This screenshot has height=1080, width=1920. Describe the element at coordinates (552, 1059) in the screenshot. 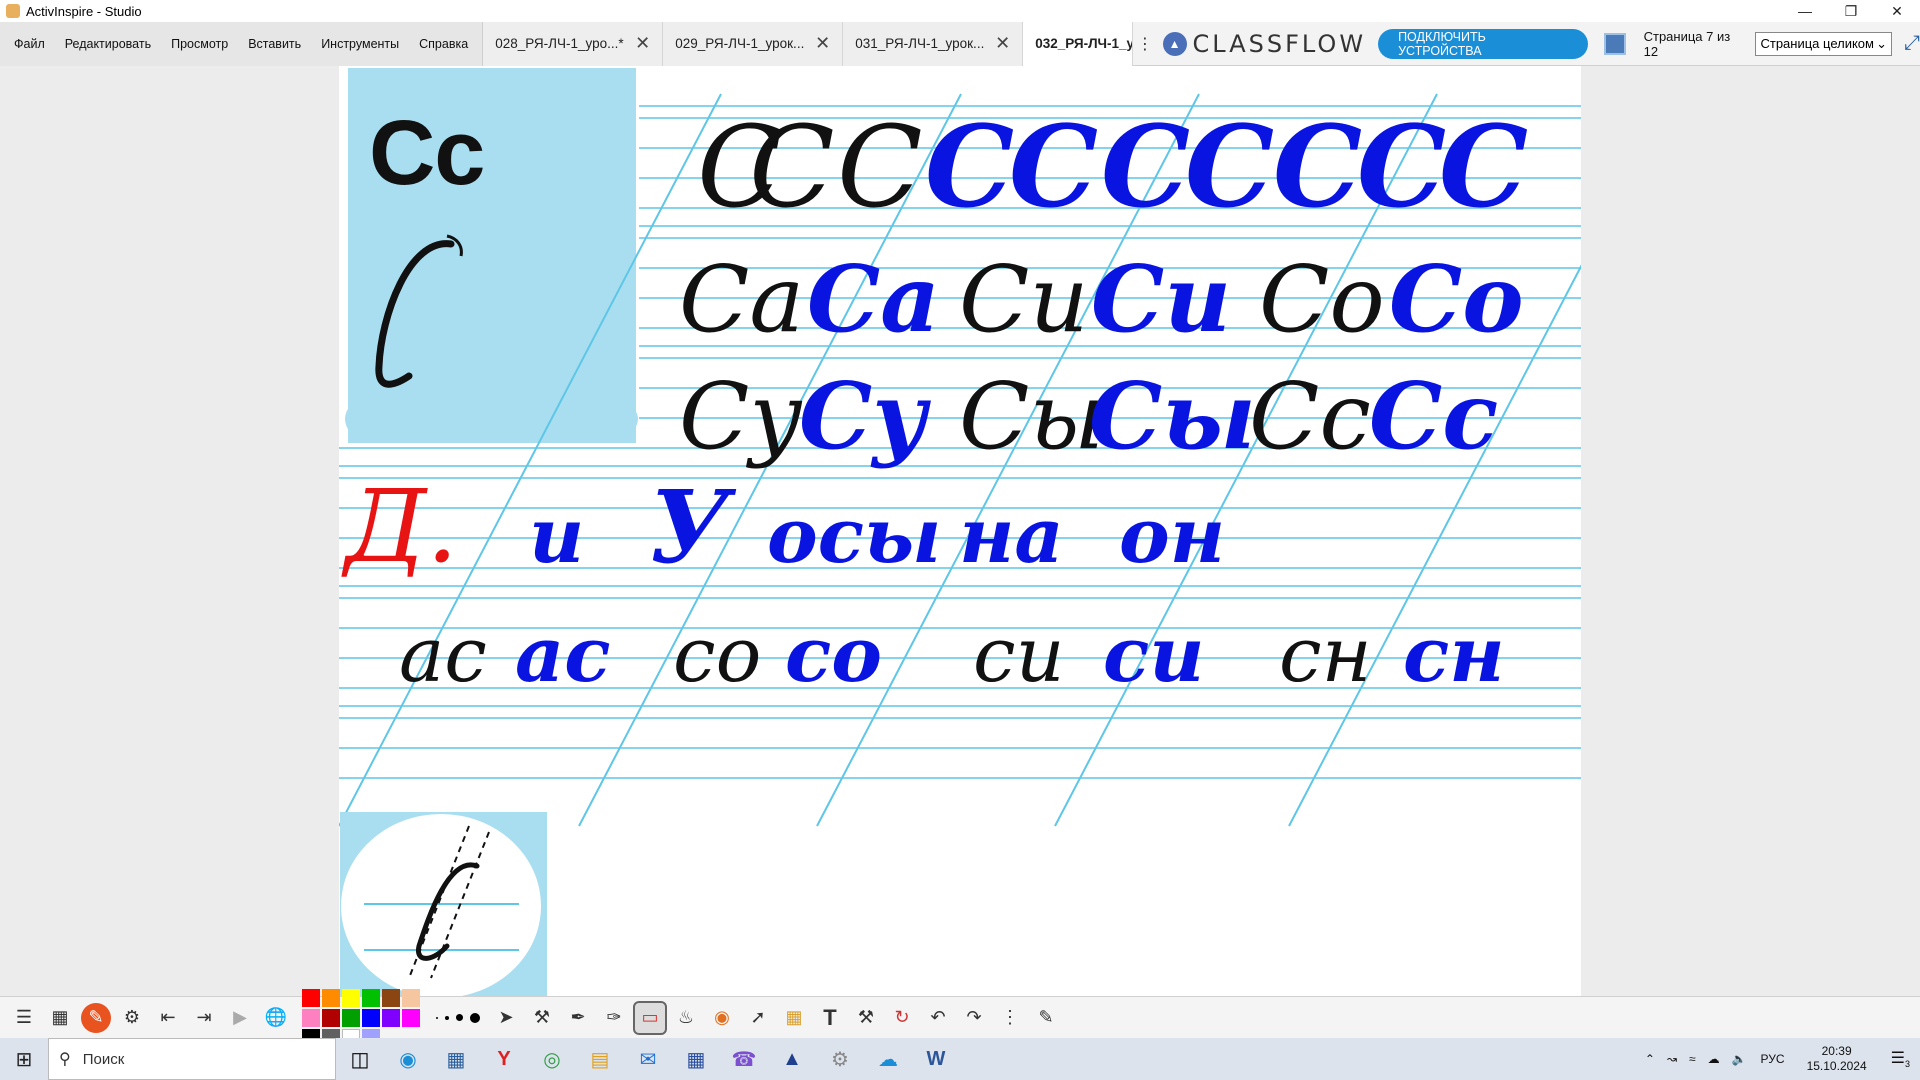

I see `chrome-icon: ◎` at that location.